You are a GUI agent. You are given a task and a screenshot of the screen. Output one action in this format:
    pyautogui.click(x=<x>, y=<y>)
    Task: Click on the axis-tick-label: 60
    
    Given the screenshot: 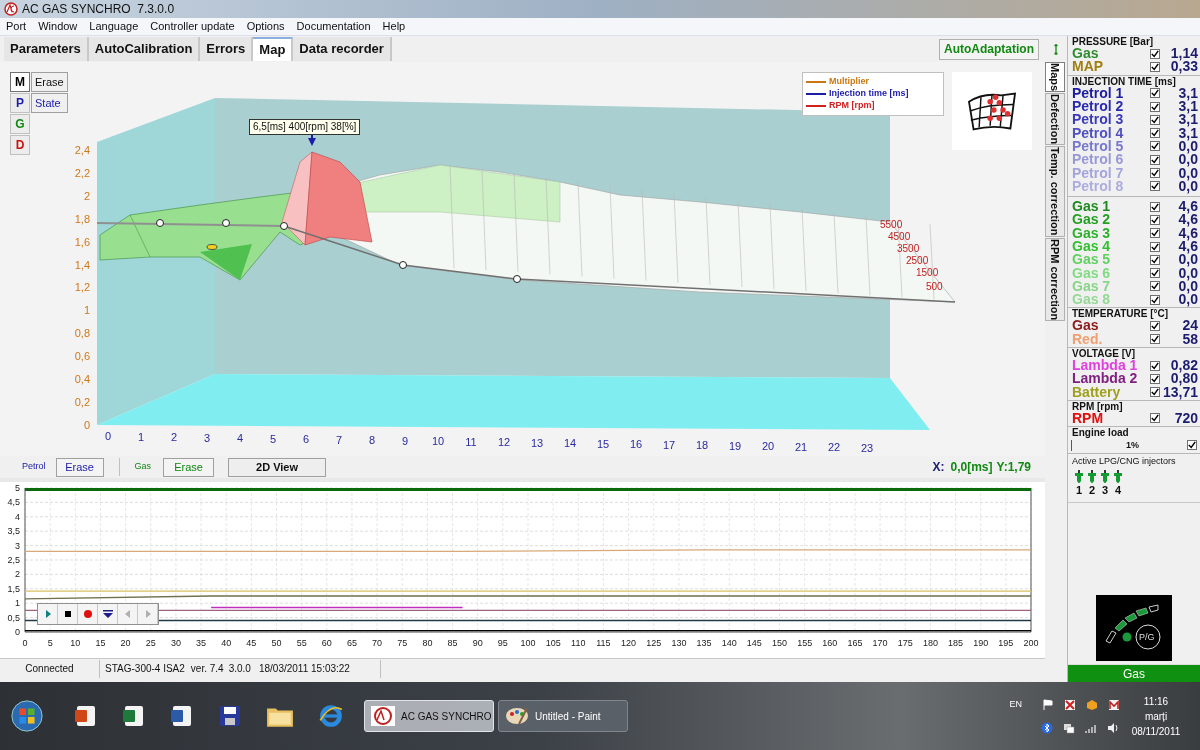 What is the action you would take?
    pyautogui.click(x=326, y=643)
    